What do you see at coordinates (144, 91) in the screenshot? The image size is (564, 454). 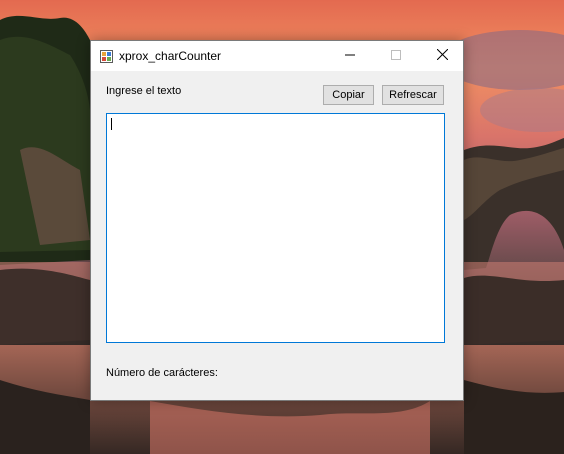 I see `input-label: Ingrese el texto` at bounding box center [144, 91].